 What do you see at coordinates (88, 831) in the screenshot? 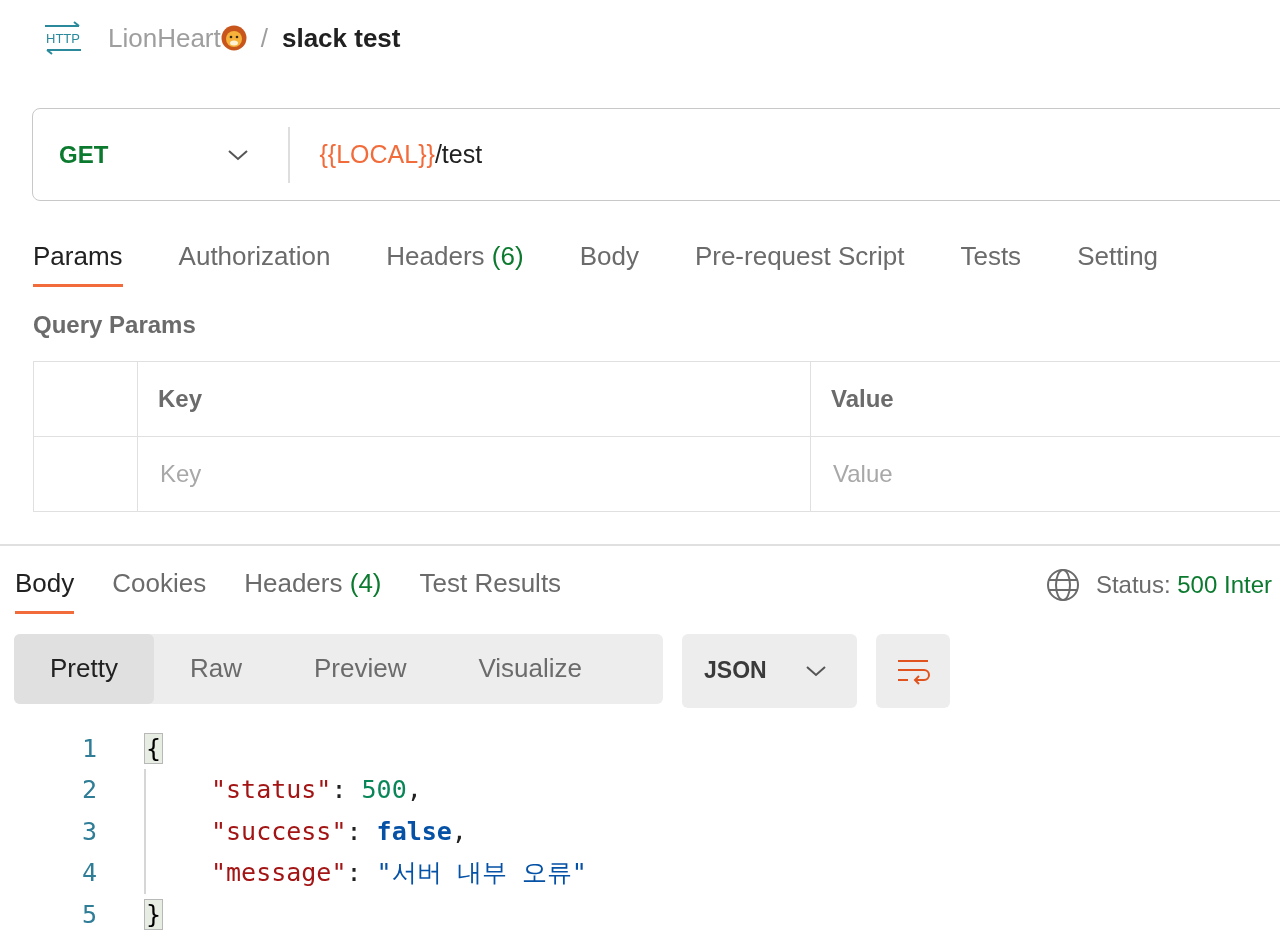
I see `line-number: 3` at bounding box center [88, 831].